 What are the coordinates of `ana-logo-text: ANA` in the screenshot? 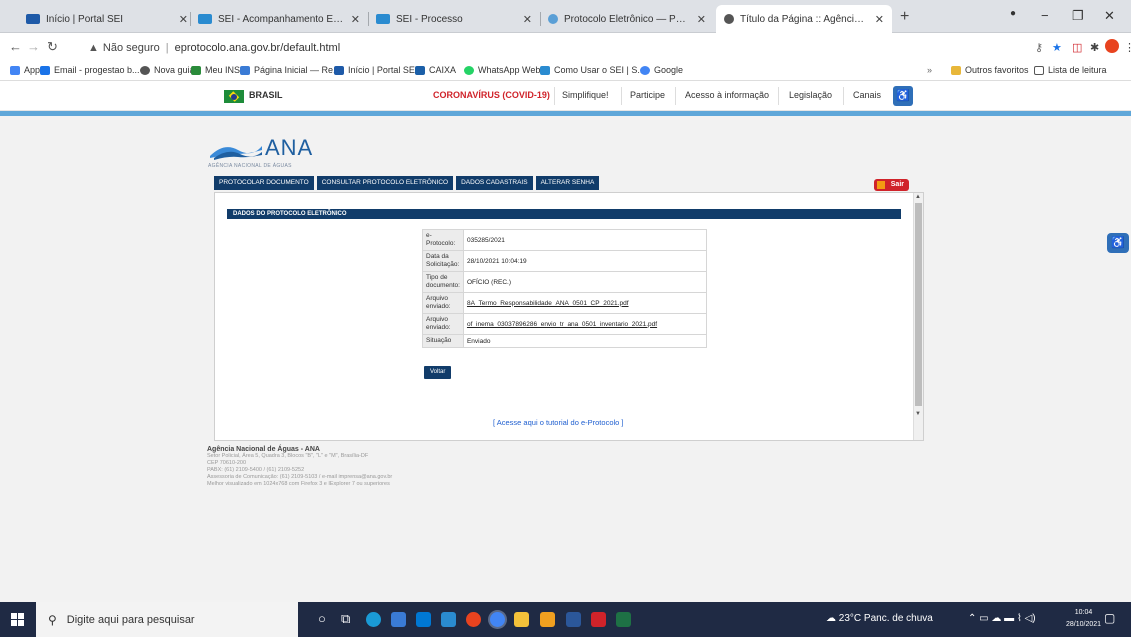 It's located at (289, 148).